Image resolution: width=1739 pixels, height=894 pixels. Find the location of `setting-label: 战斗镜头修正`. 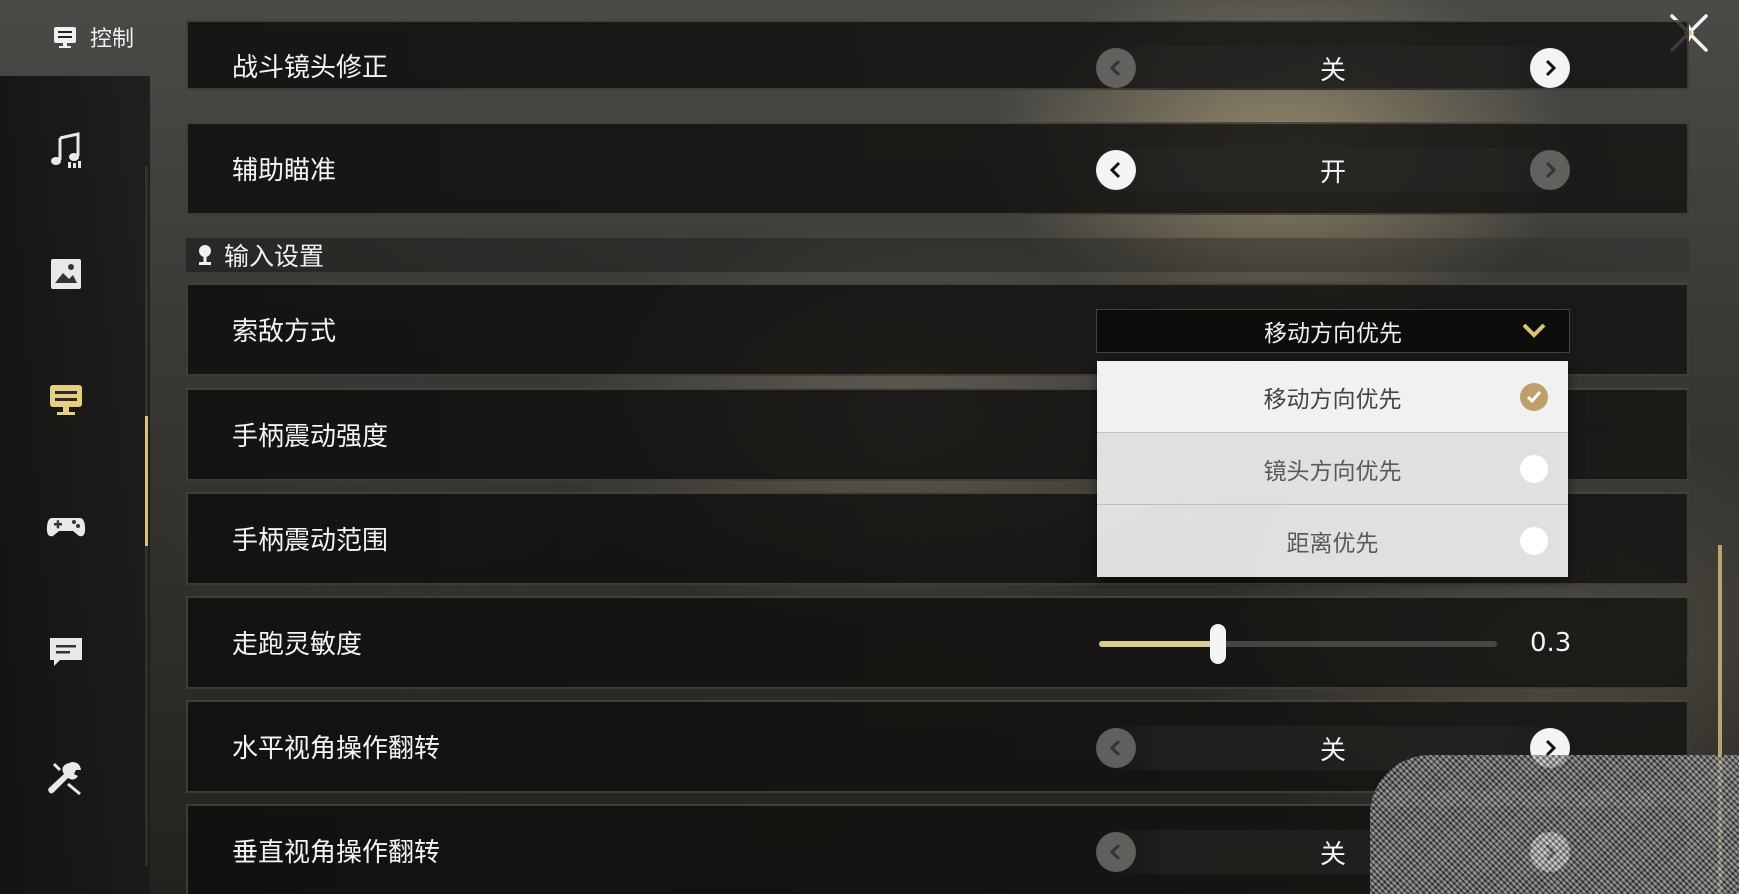

setting-label: 战斗镜头修正 is located at coordinates (310, 68).